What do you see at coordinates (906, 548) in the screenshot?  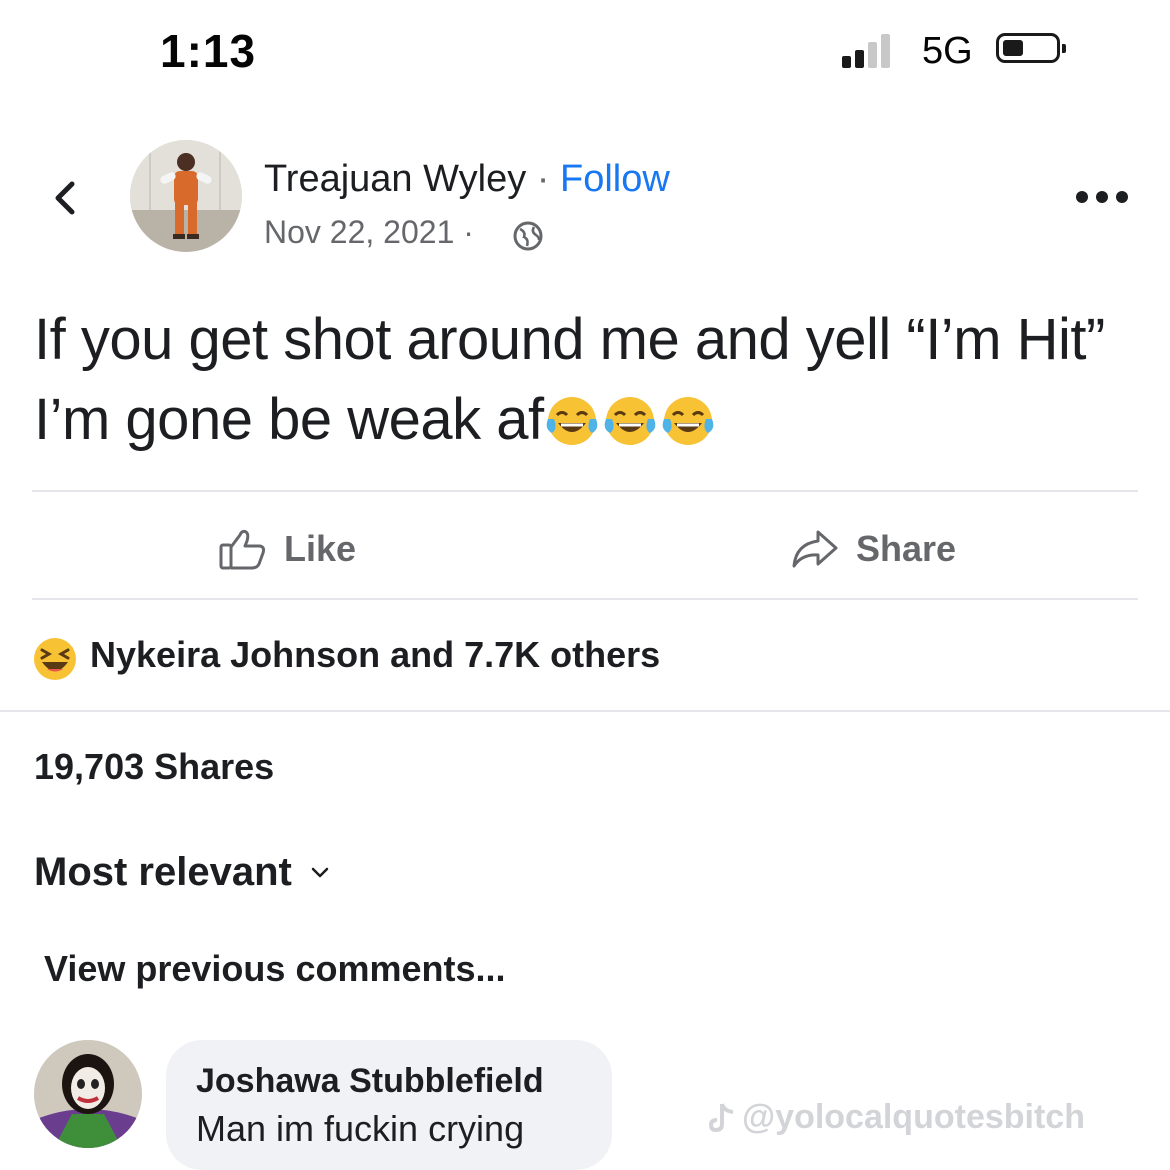 I see `share-label: Share` at bounding box center [906, 548].